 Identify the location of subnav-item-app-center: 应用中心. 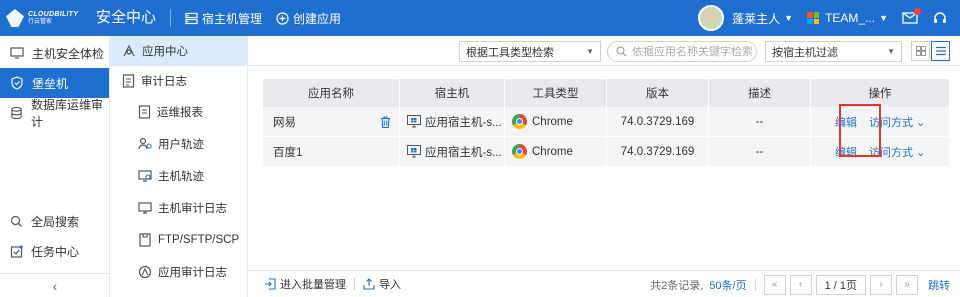
(178, 51).